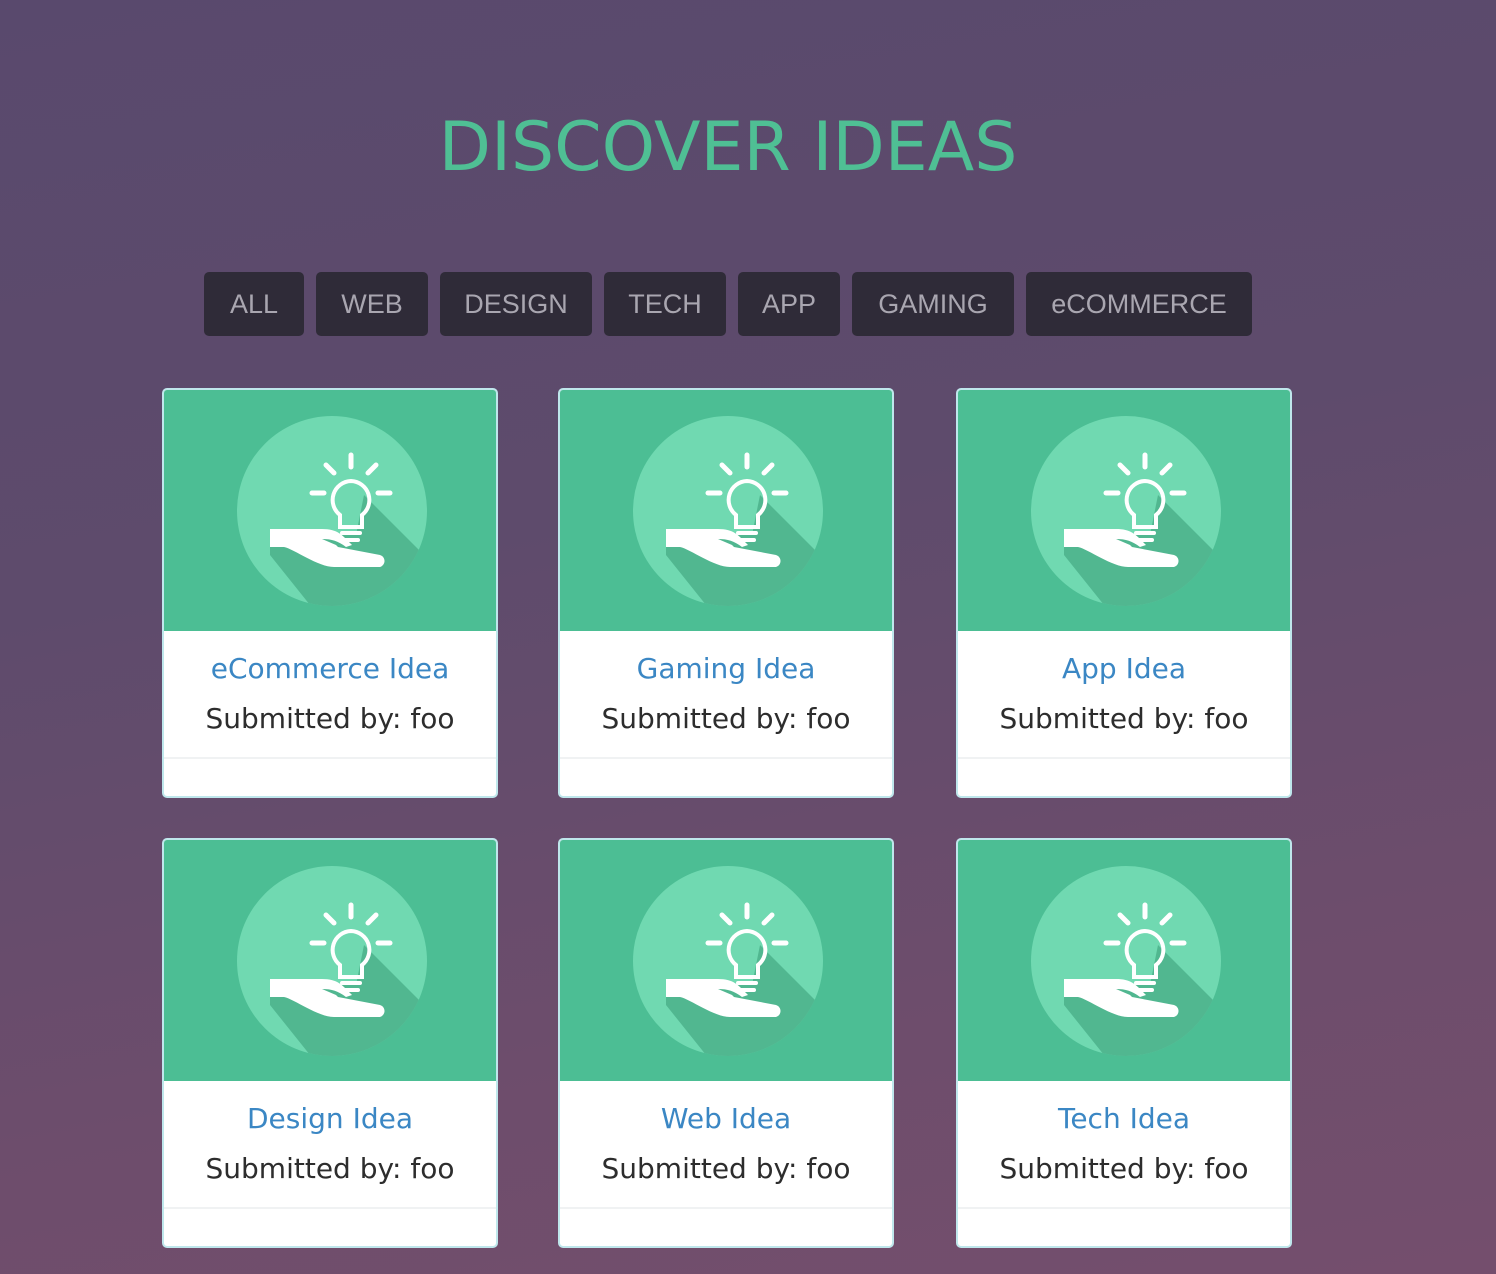 Image resolution: width=1496 pixels, height=1274 pixels. I want to click on category-filter-bar: ALL WEB DESIGN TECH APP GAMING eCOMMERCE, so click(728, 304).